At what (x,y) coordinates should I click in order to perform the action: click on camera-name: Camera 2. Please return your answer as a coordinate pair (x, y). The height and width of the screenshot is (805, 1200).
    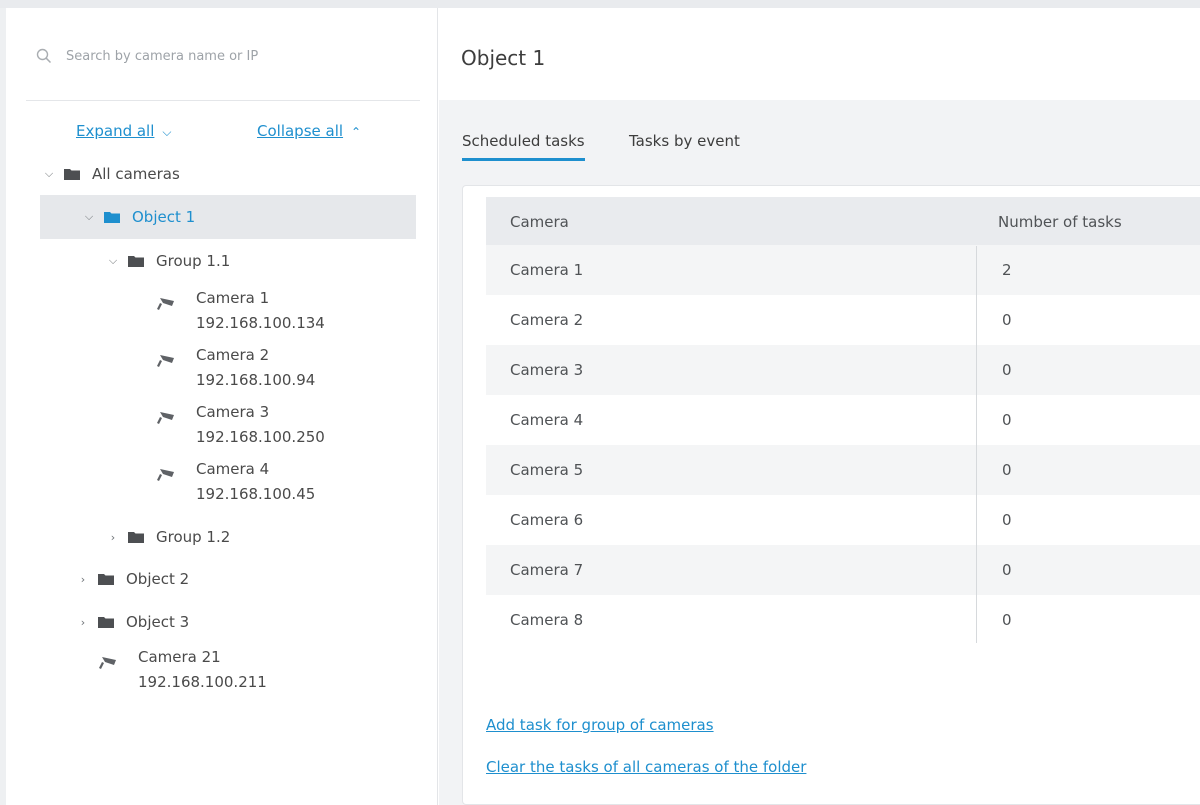
    Looking at the image, I should click on (233, 355).